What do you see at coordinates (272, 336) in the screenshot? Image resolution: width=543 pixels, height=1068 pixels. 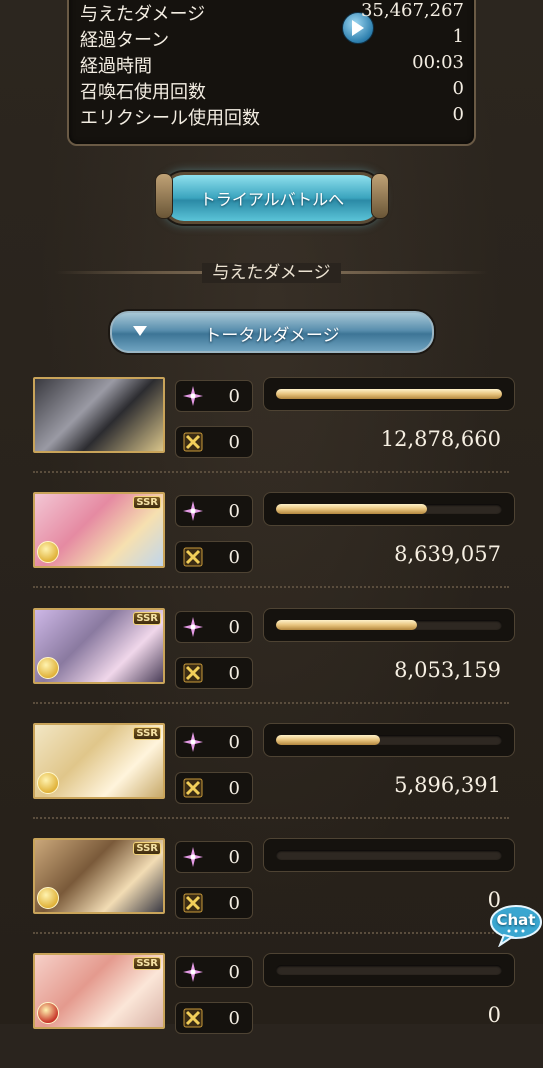 I see `dropdown-selected-label: トータルダメージ` at bounding box center [272, 336].